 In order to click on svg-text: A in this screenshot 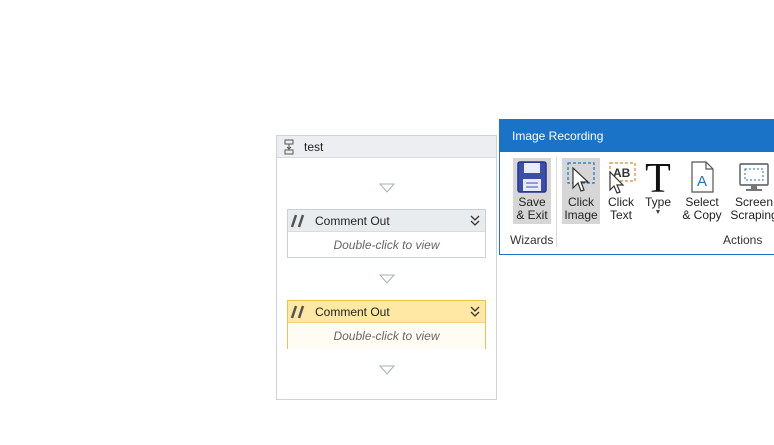, I will do `click(702, 181)`.